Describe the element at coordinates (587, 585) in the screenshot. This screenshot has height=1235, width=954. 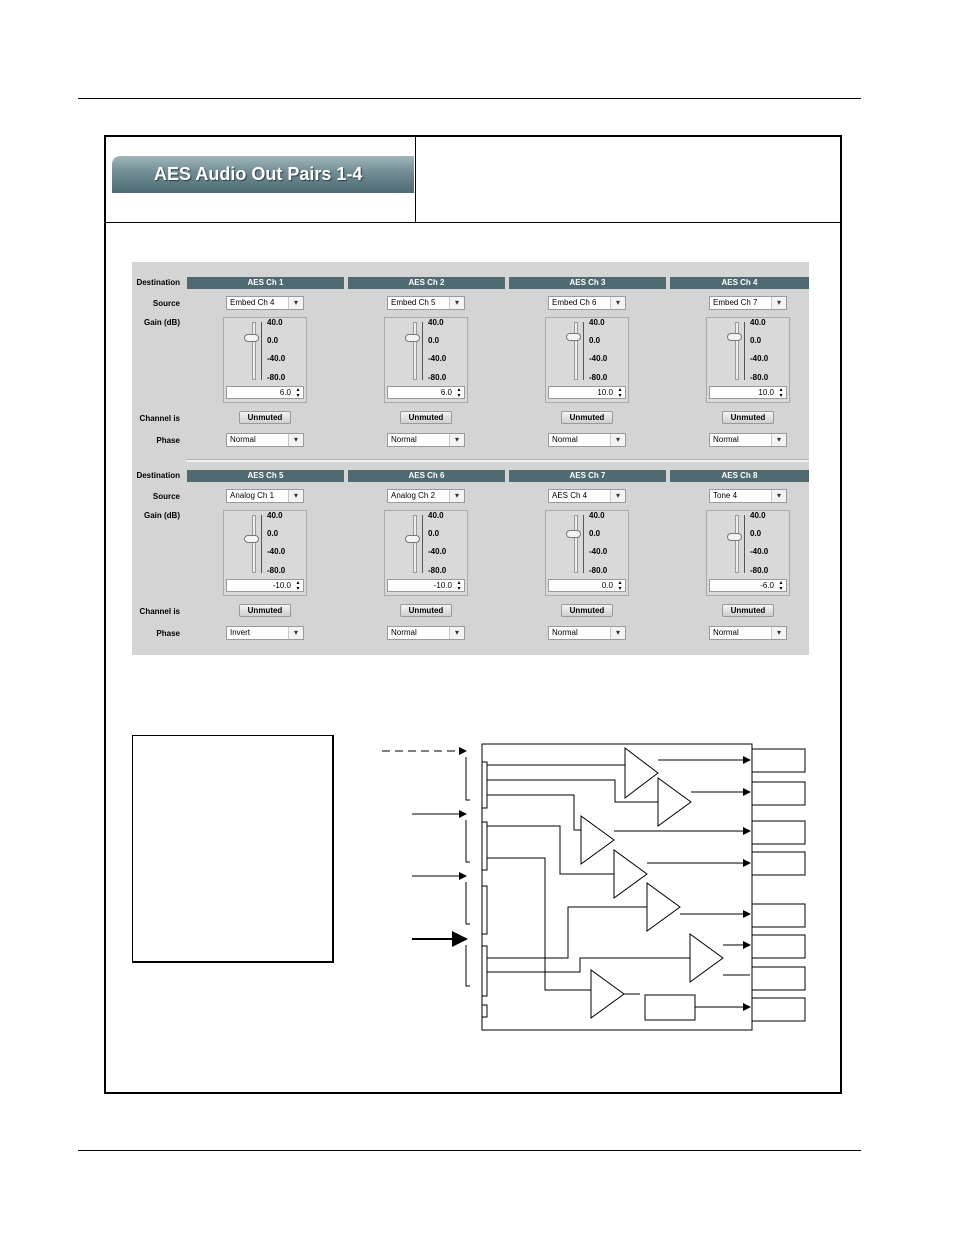
I see `gain-input: 0.0 ▴ ▾` at that location.